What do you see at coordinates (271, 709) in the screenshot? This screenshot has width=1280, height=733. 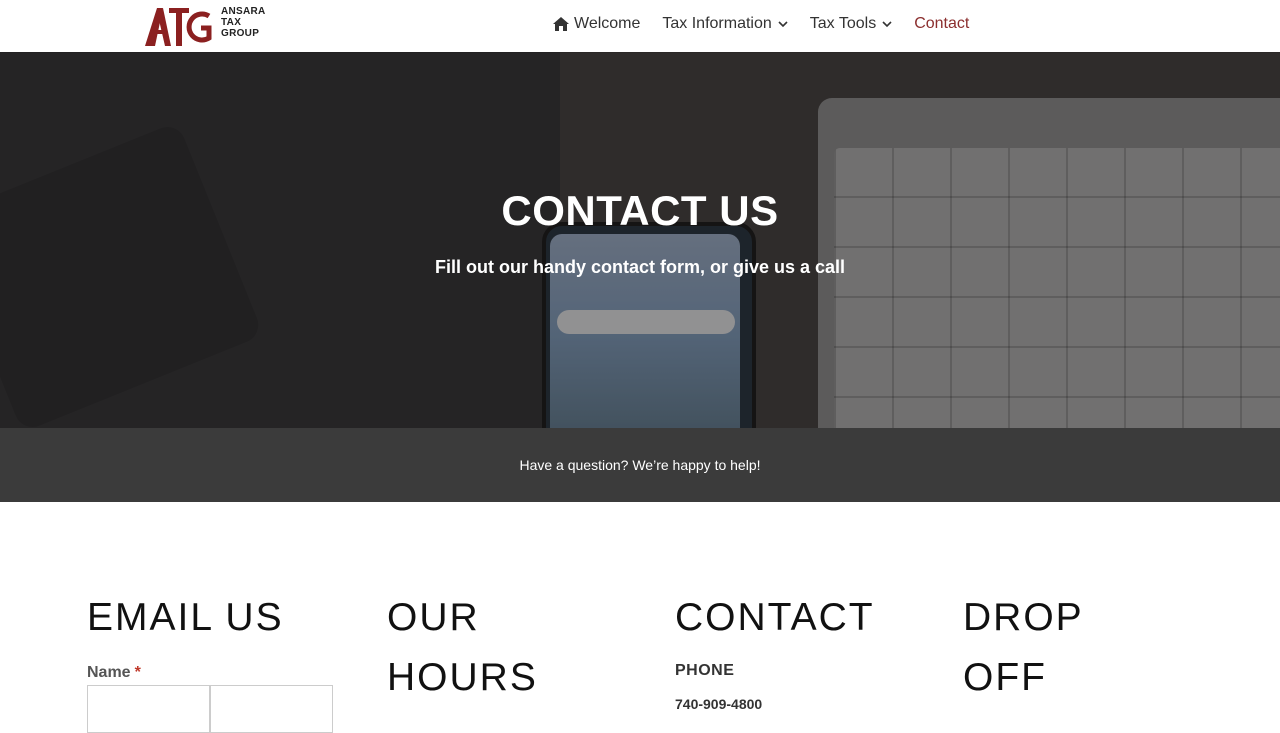 I see `last-name-input` at bounding box center [271, 709].